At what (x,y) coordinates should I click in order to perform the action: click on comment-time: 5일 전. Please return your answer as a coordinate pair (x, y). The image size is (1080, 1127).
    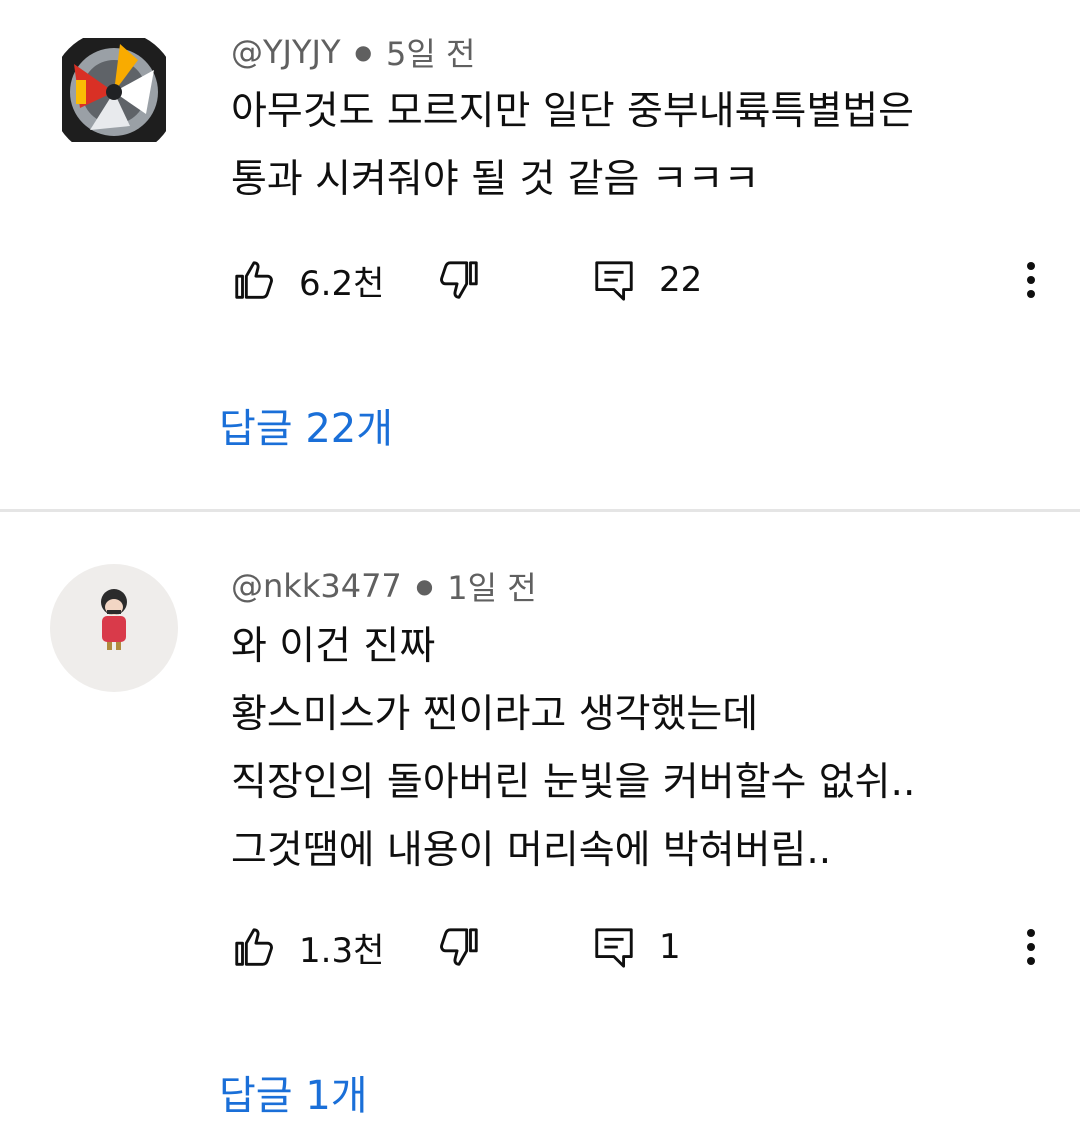
    Looking at the image, I should click on (430, 54).